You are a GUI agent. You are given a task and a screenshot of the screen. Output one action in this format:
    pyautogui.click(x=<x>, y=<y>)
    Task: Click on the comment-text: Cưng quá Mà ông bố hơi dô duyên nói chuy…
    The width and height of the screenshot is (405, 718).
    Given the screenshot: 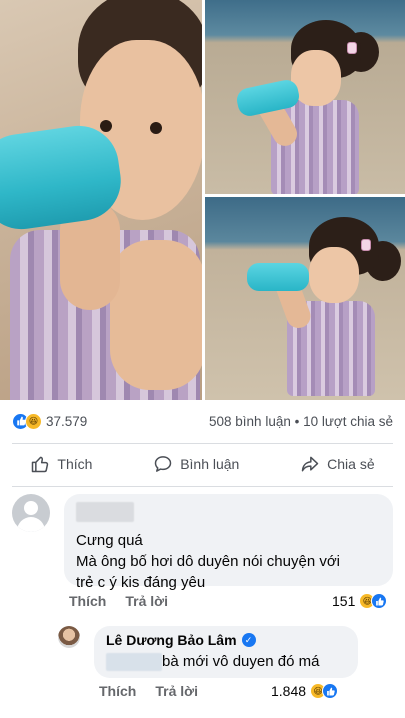 What is the action you would take?
    pyautogui.click(x=208, y=561)
    